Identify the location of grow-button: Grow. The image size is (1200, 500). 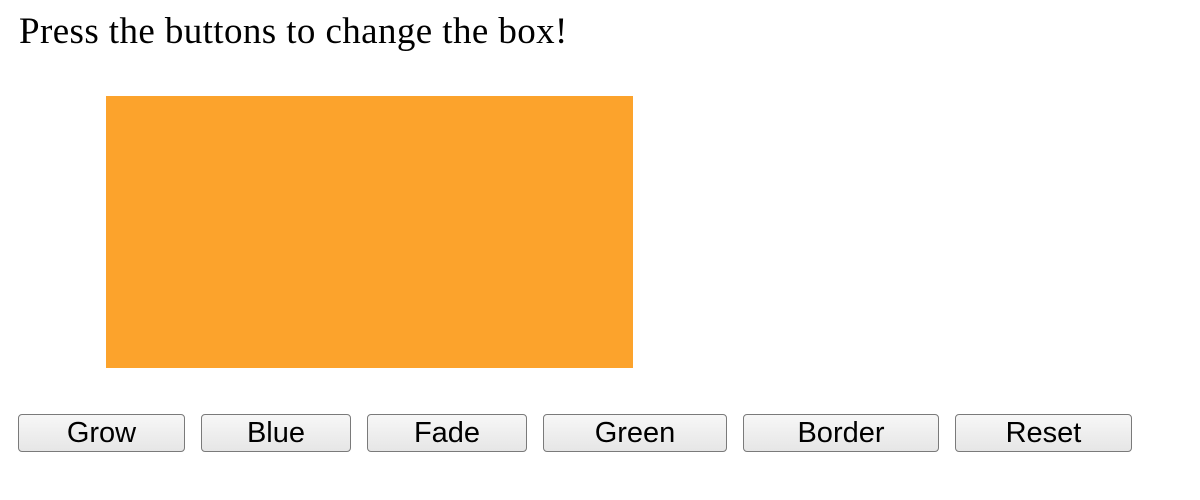
(101, 433).